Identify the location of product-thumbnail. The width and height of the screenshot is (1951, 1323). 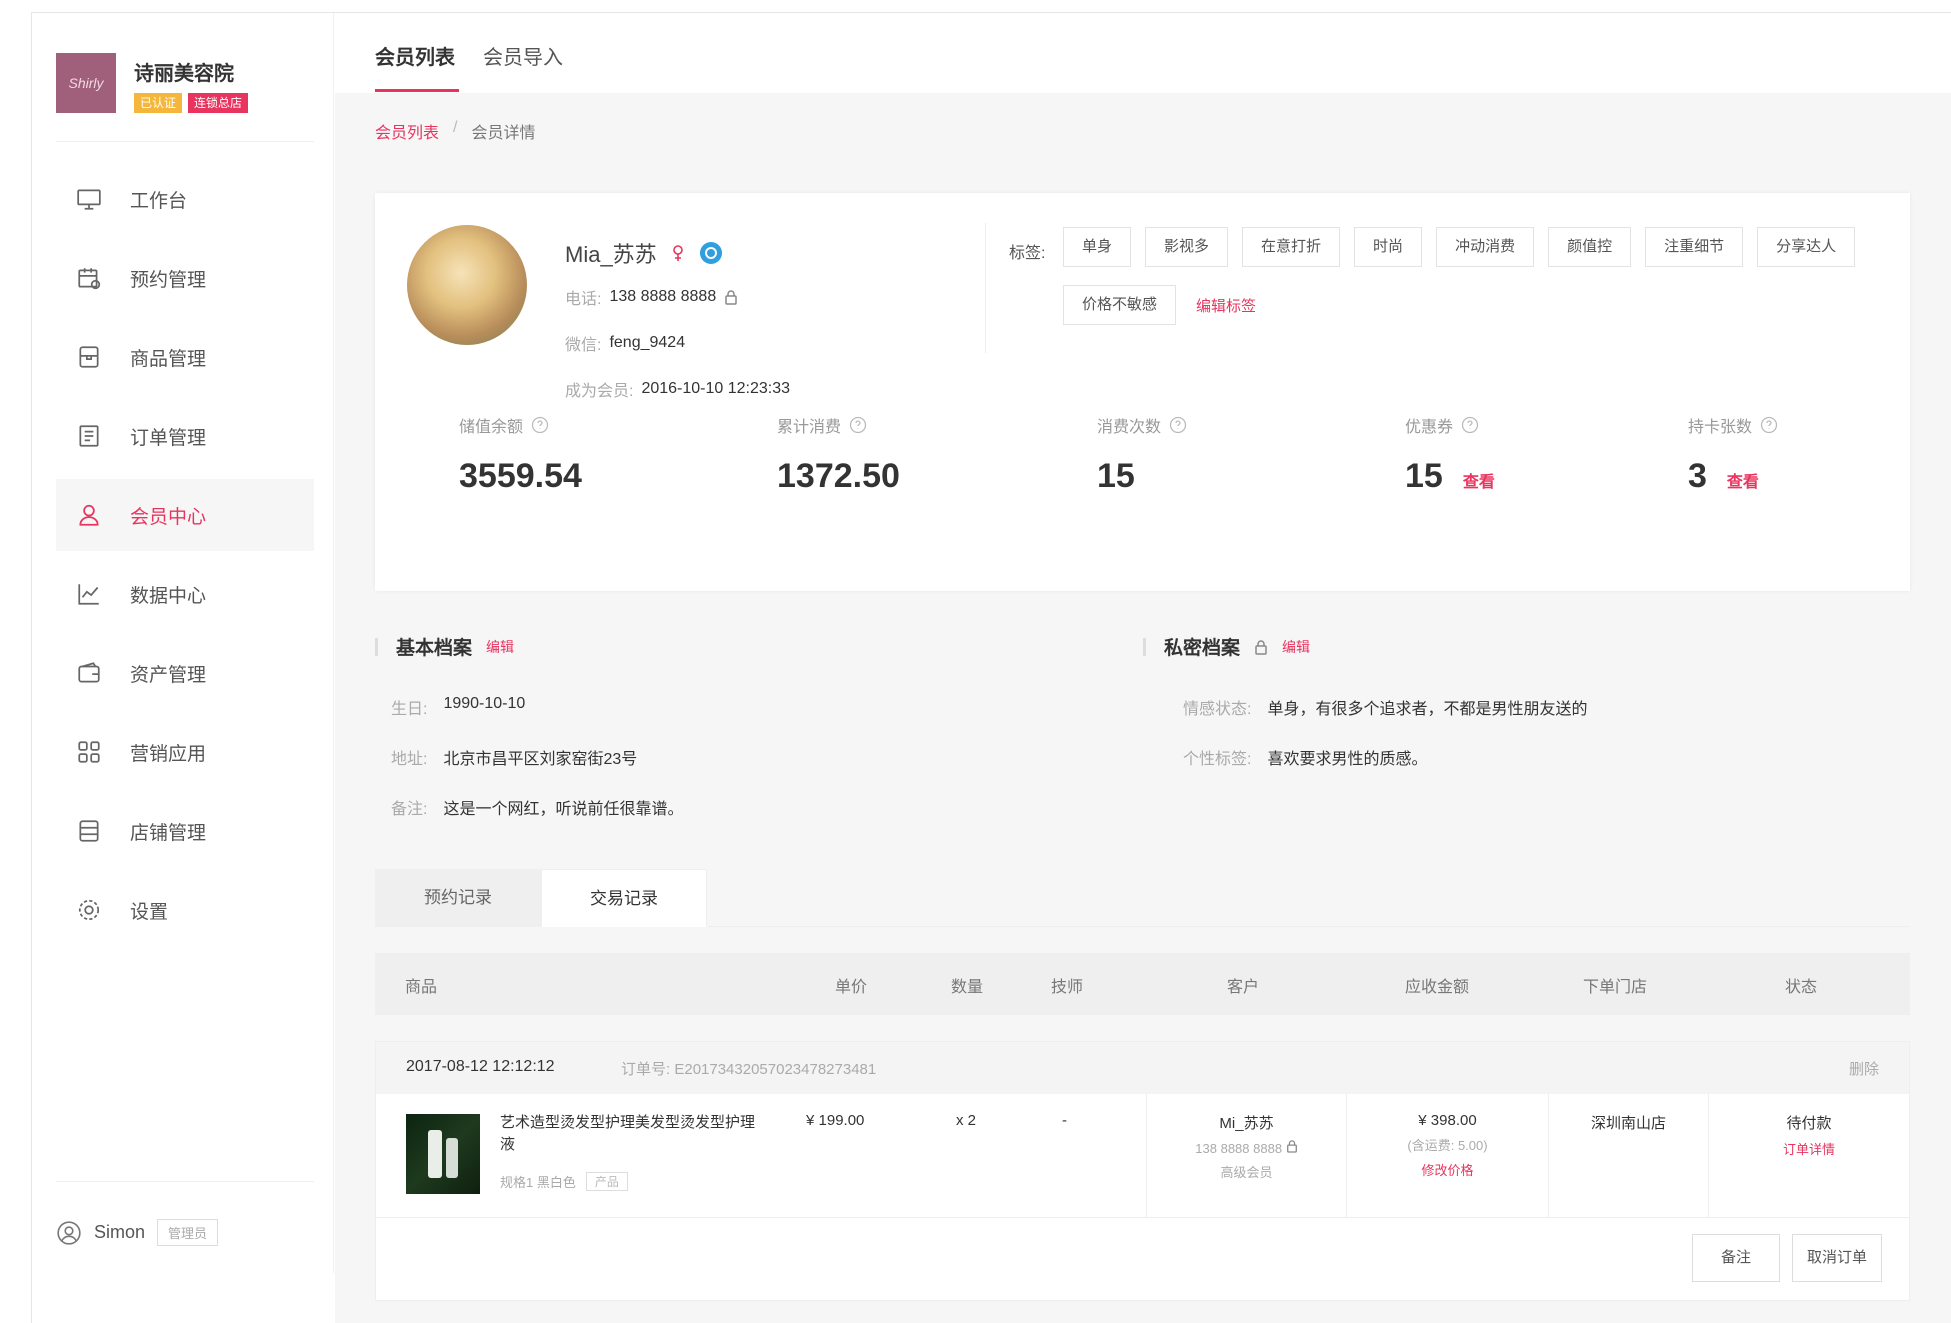
(443, 1154).